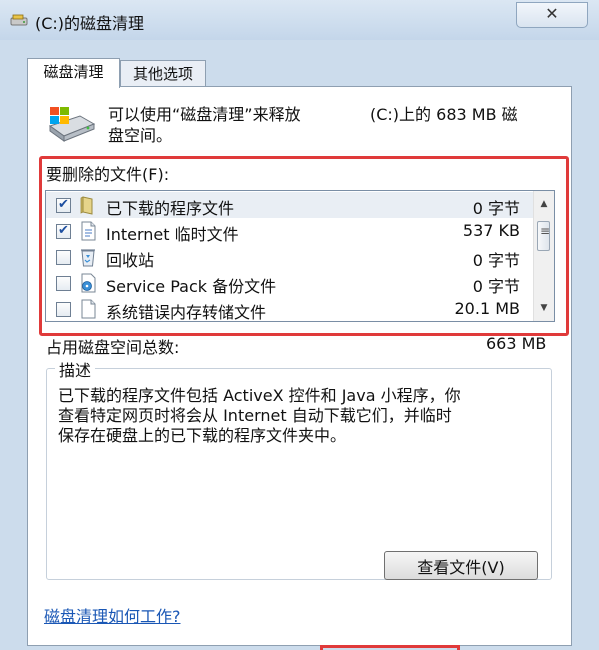  Describe the element at coordinates (461, 565) in the screenshot. I see `view-files-button: 查看文件(V)` at that location.